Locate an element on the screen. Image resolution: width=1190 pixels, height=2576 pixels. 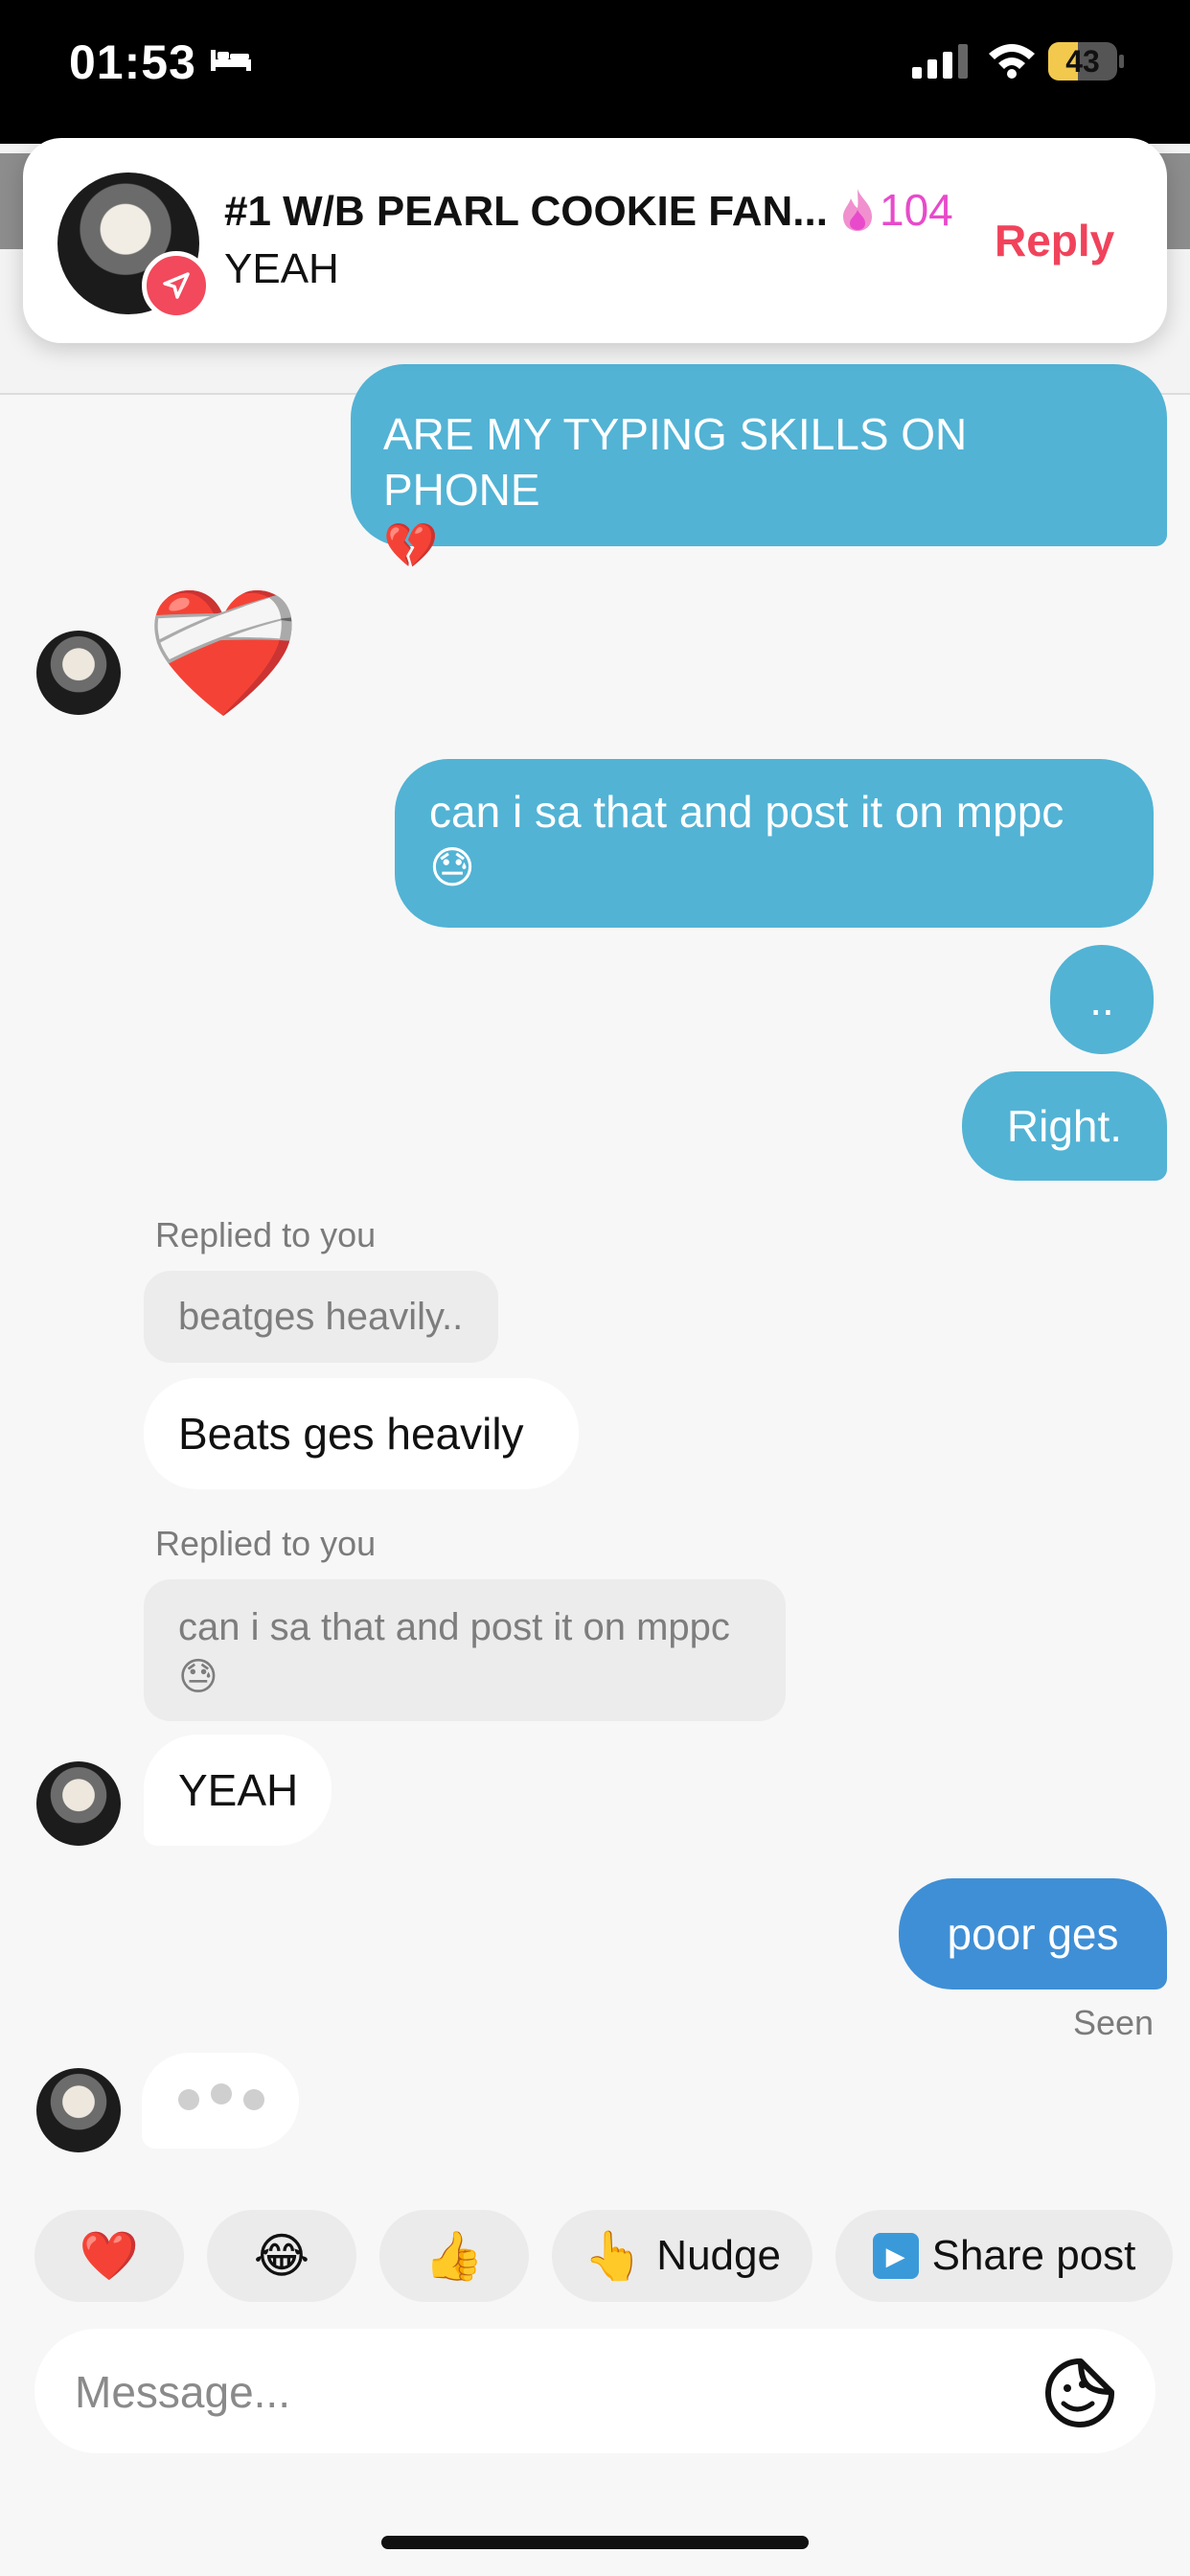
incoming-message: Beats ges heavily is located at coordinates (362, 1433).